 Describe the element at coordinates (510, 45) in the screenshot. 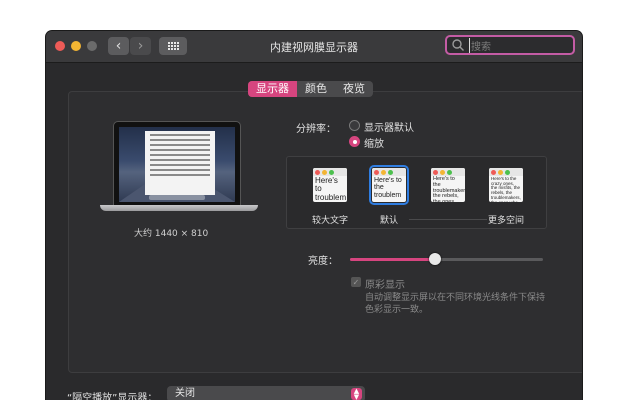

I see `search-field: 搜索` at that location.